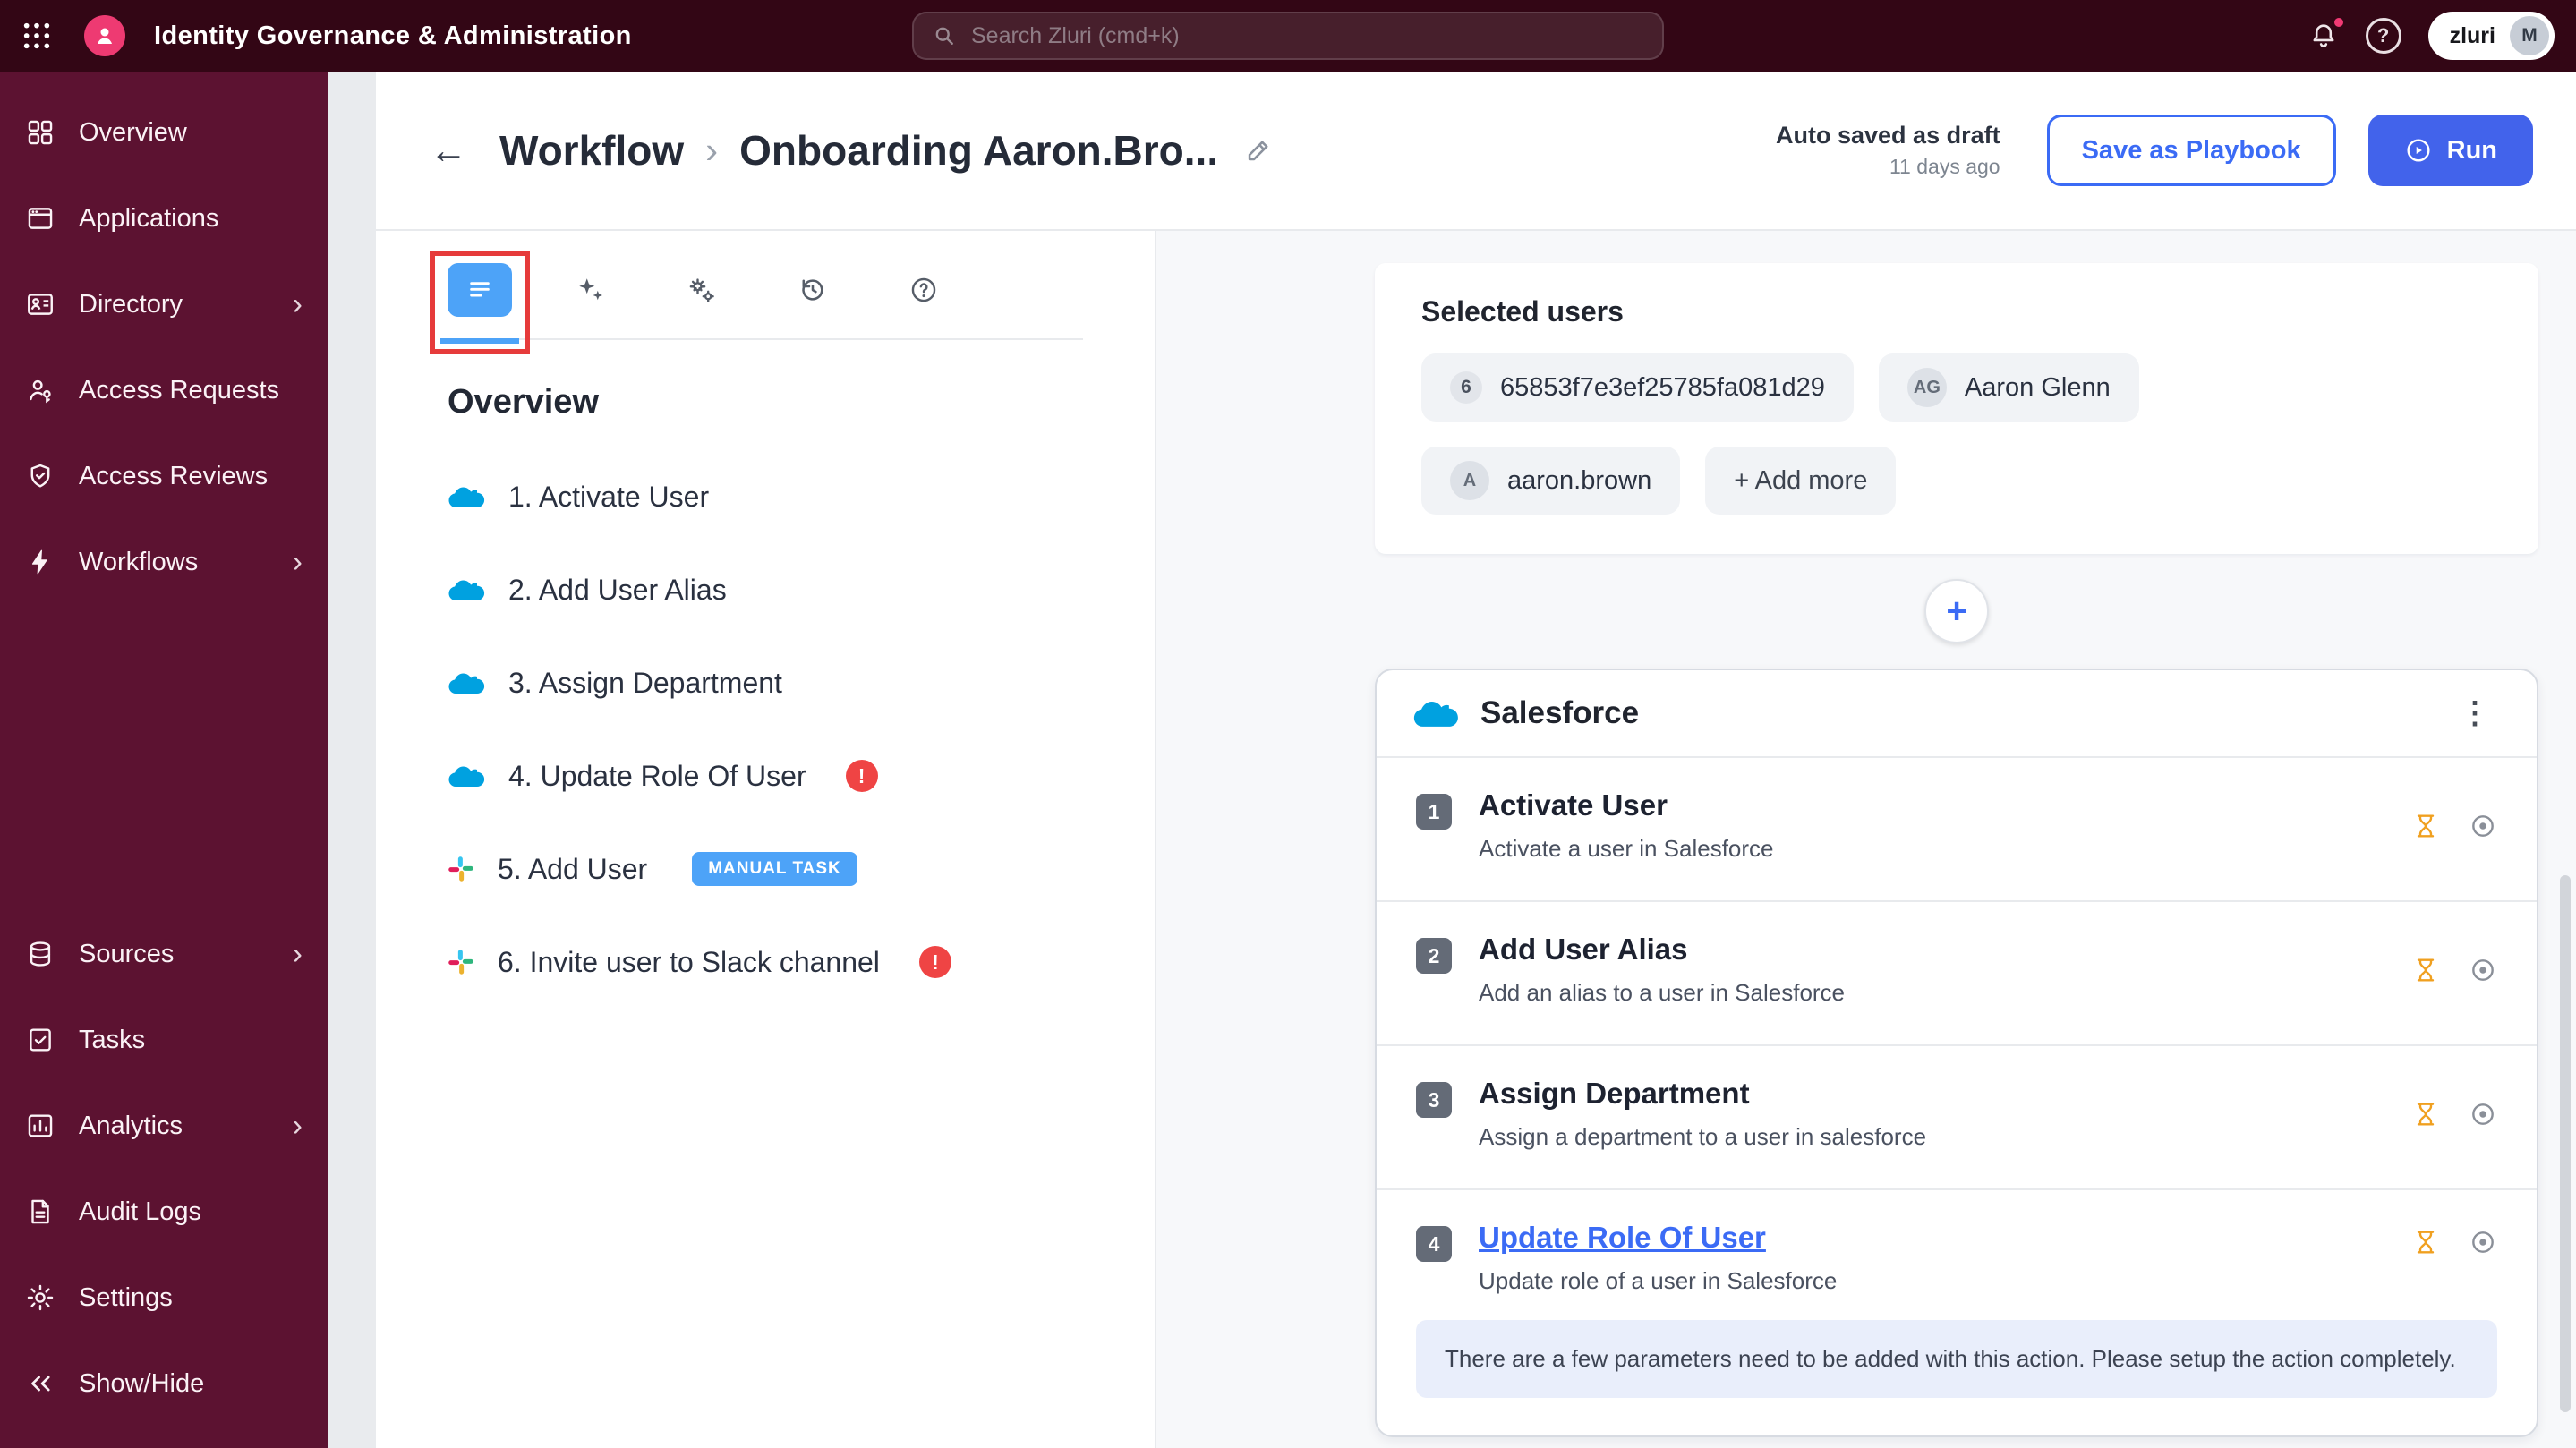 The width and height of the screenshot is (2576, 1448). Describe the element at coordinates (591, 290) in the screenshot. I see `tab-recommendations-sparkles-icon` at that location.